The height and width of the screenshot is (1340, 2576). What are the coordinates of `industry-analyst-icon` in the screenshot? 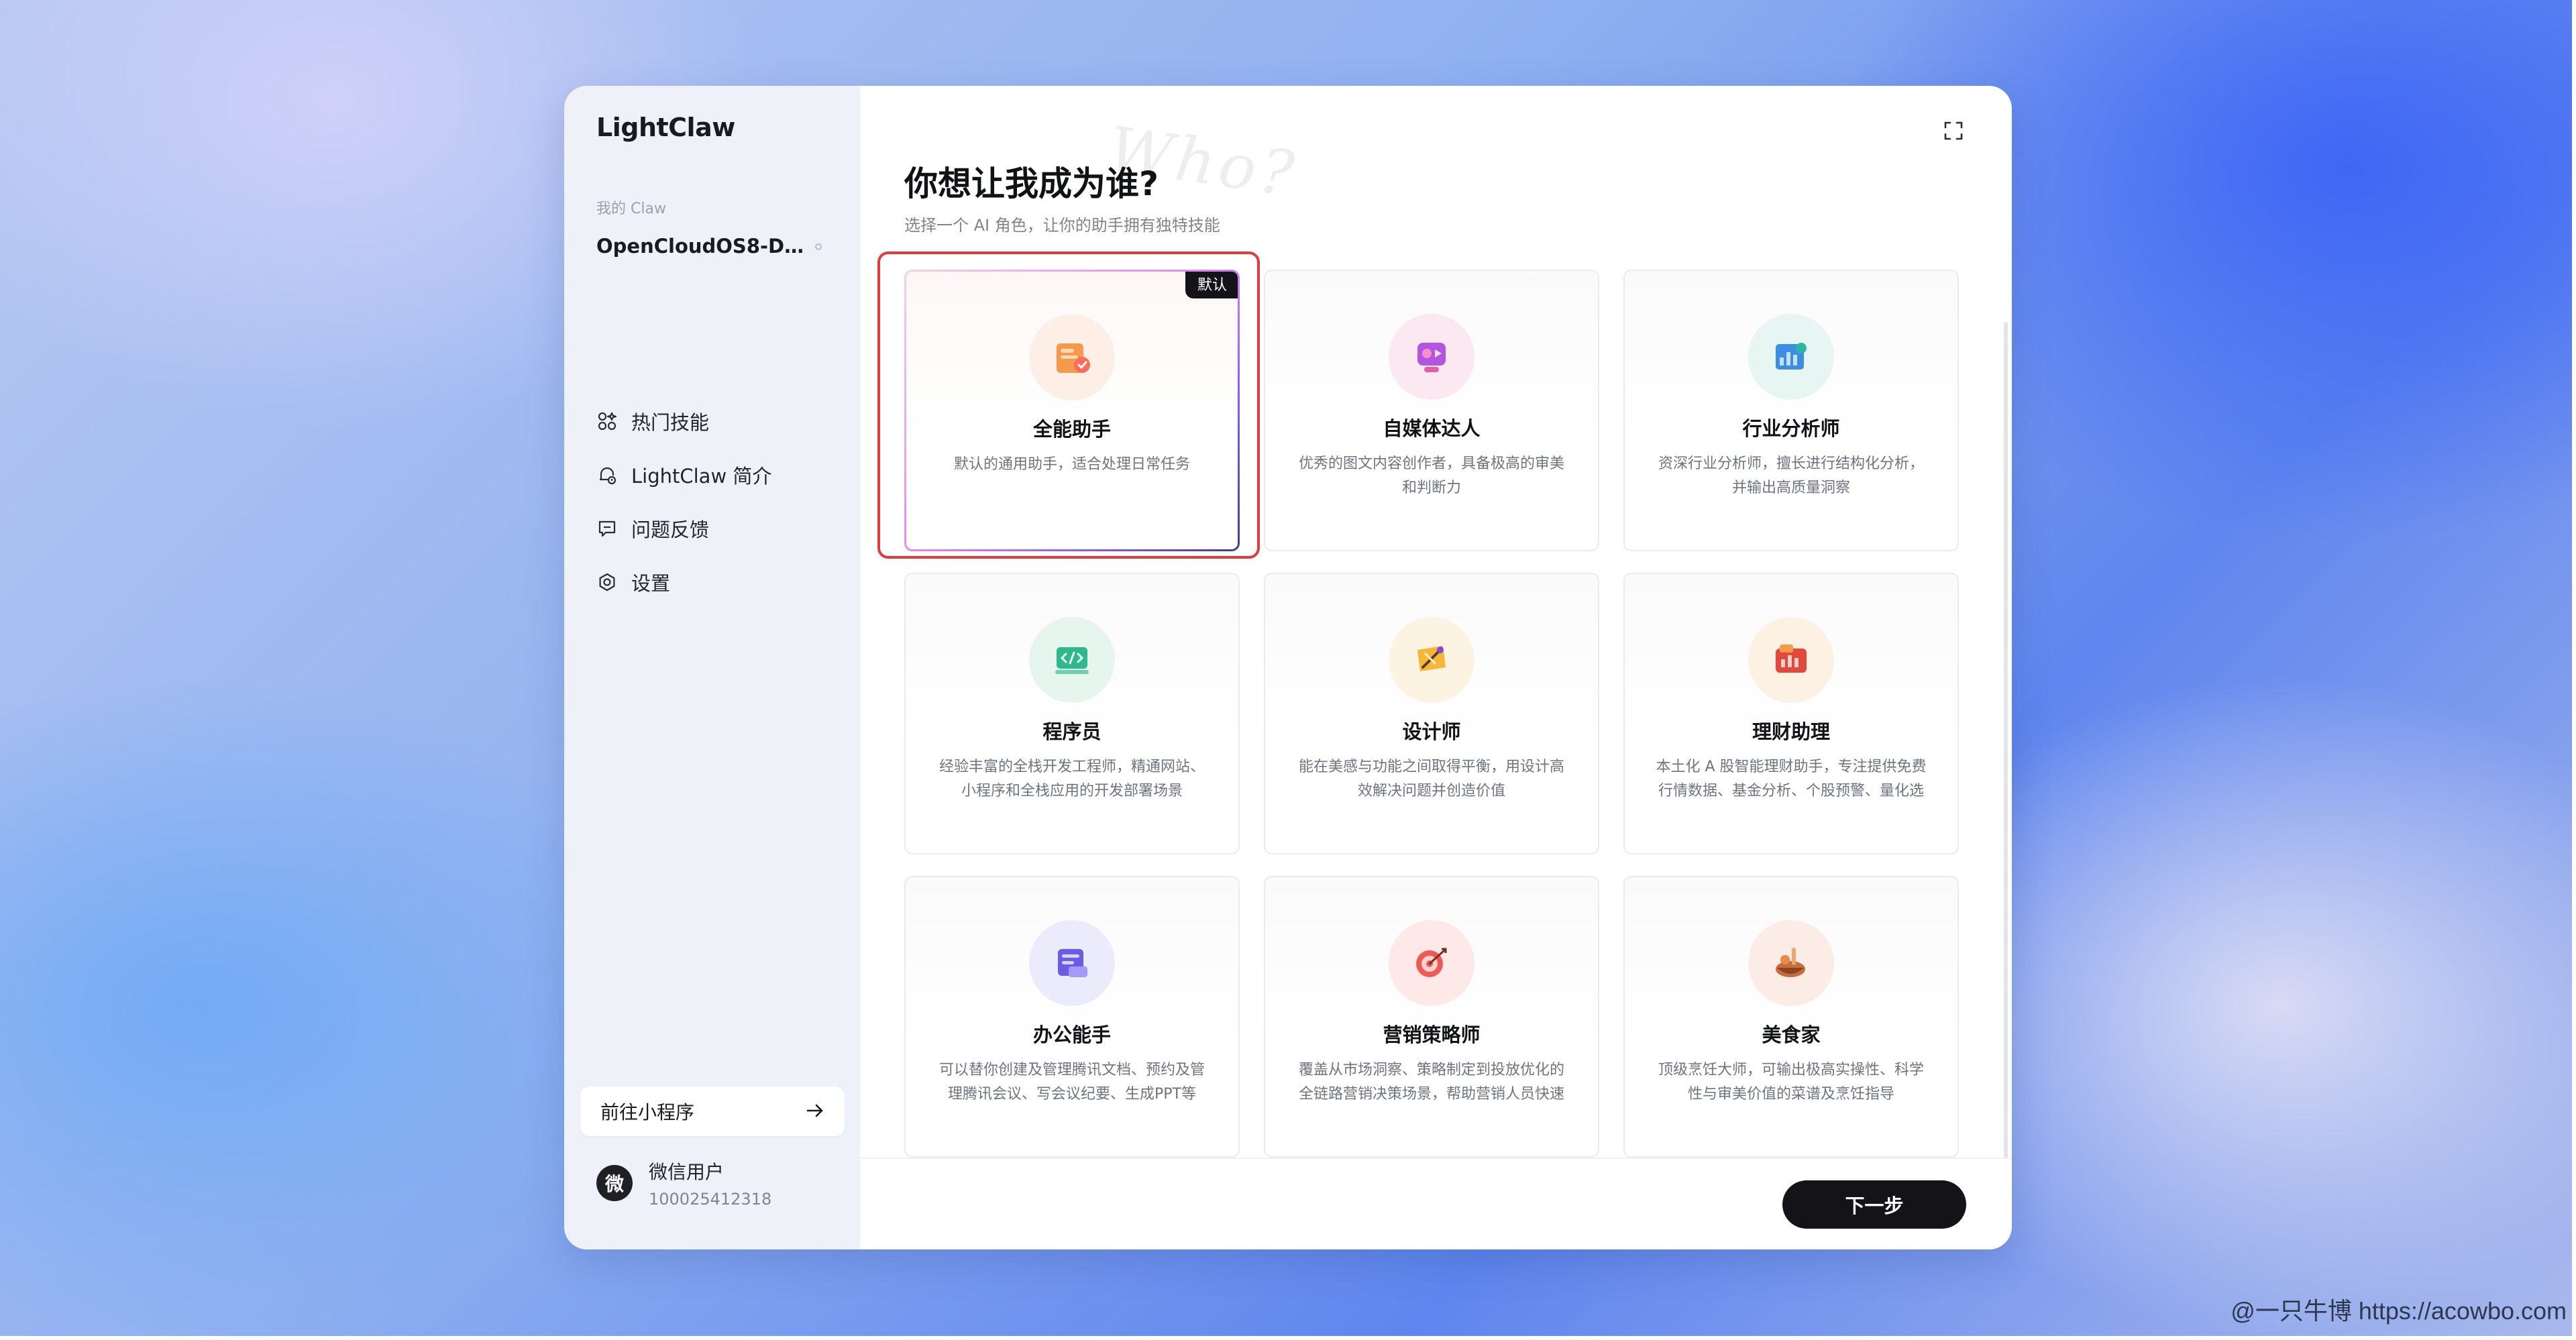 It's located at (1791, 357).